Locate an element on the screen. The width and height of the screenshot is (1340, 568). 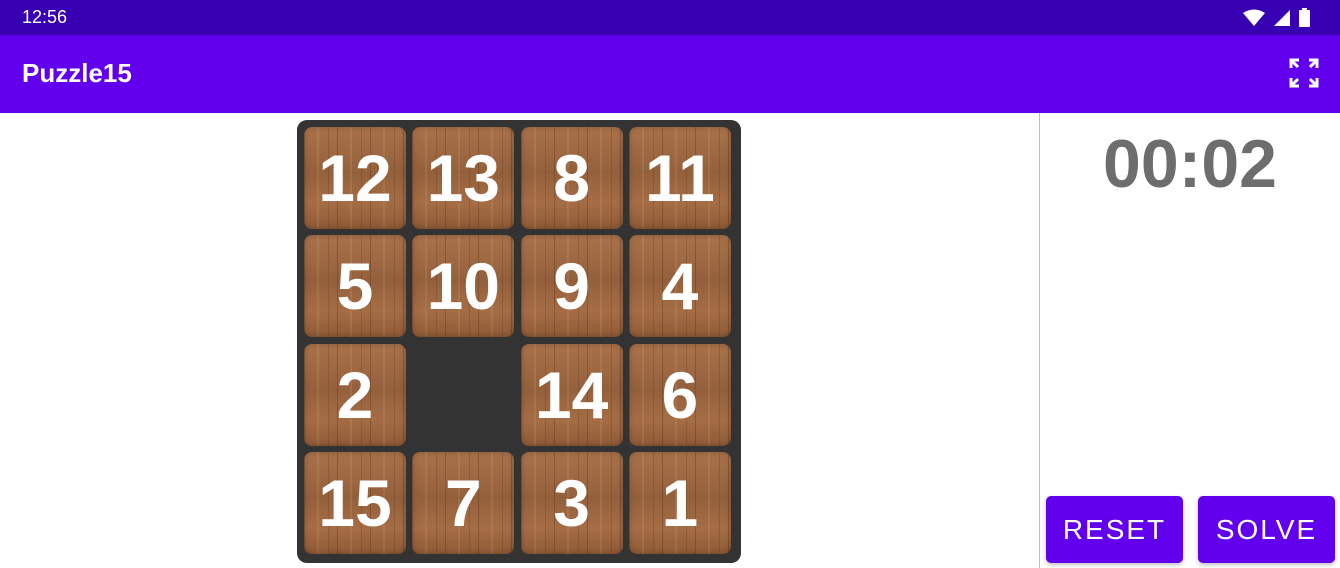
reset-button: RESET is located at coordinates (1114, 529).